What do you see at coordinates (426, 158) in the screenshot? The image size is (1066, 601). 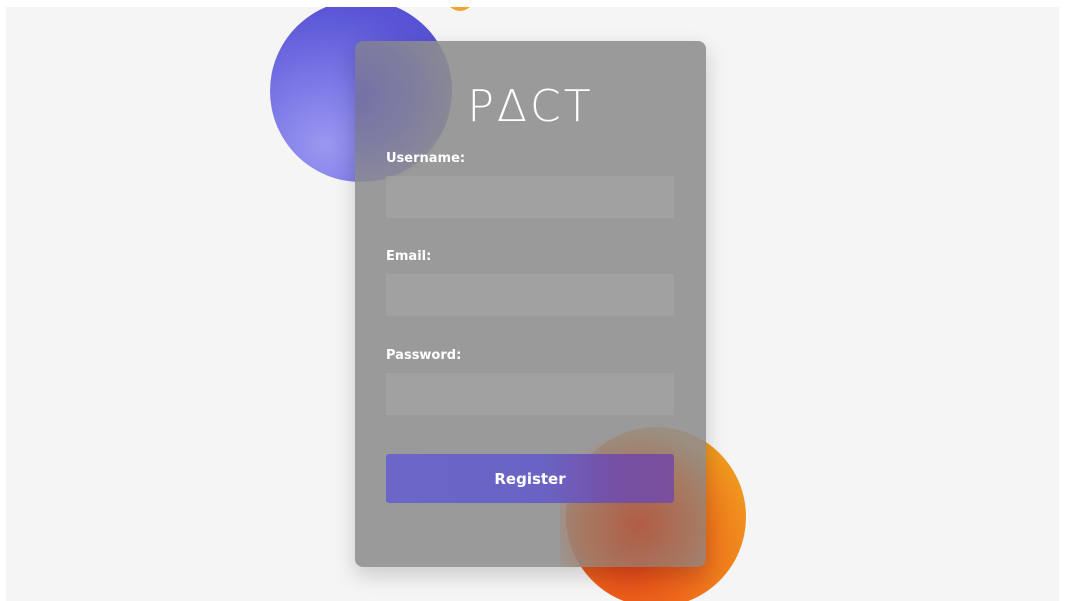 I see `username-label: Username:` at bounding box center [426, 158].